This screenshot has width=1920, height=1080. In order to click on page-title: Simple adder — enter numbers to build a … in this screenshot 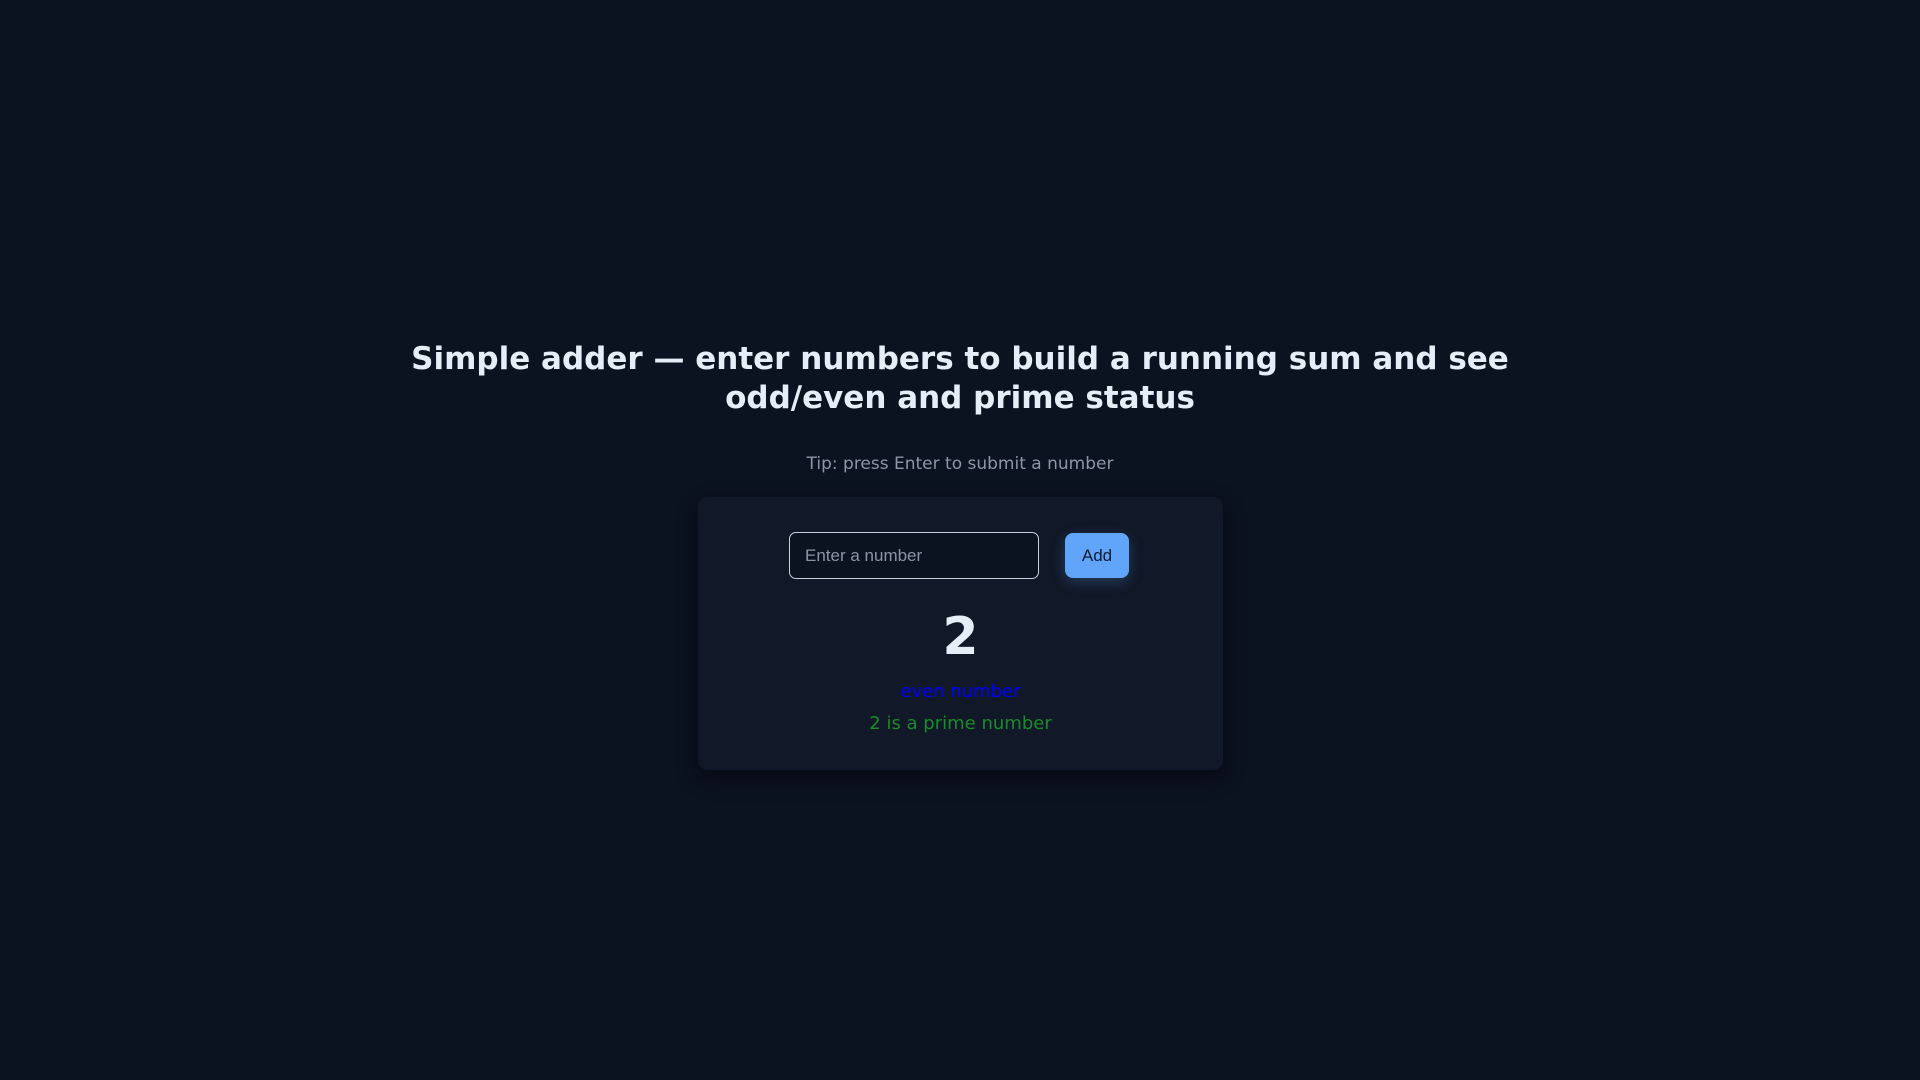, I will do `click(960, 379)`.